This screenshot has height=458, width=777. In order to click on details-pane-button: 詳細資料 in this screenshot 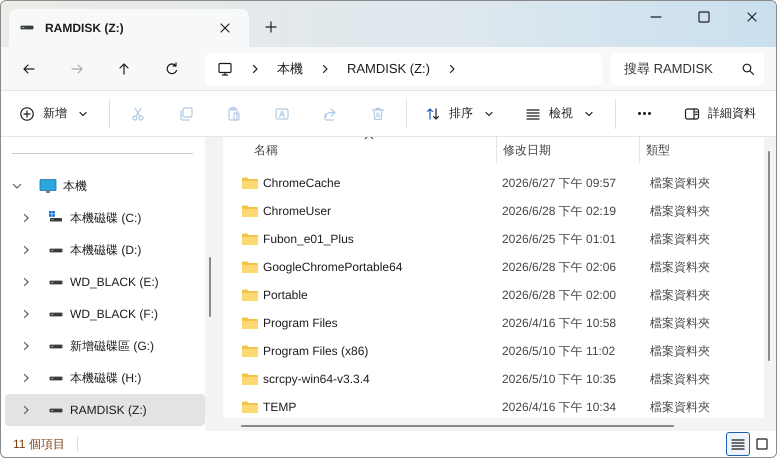, I will do `click(720, 114)`.